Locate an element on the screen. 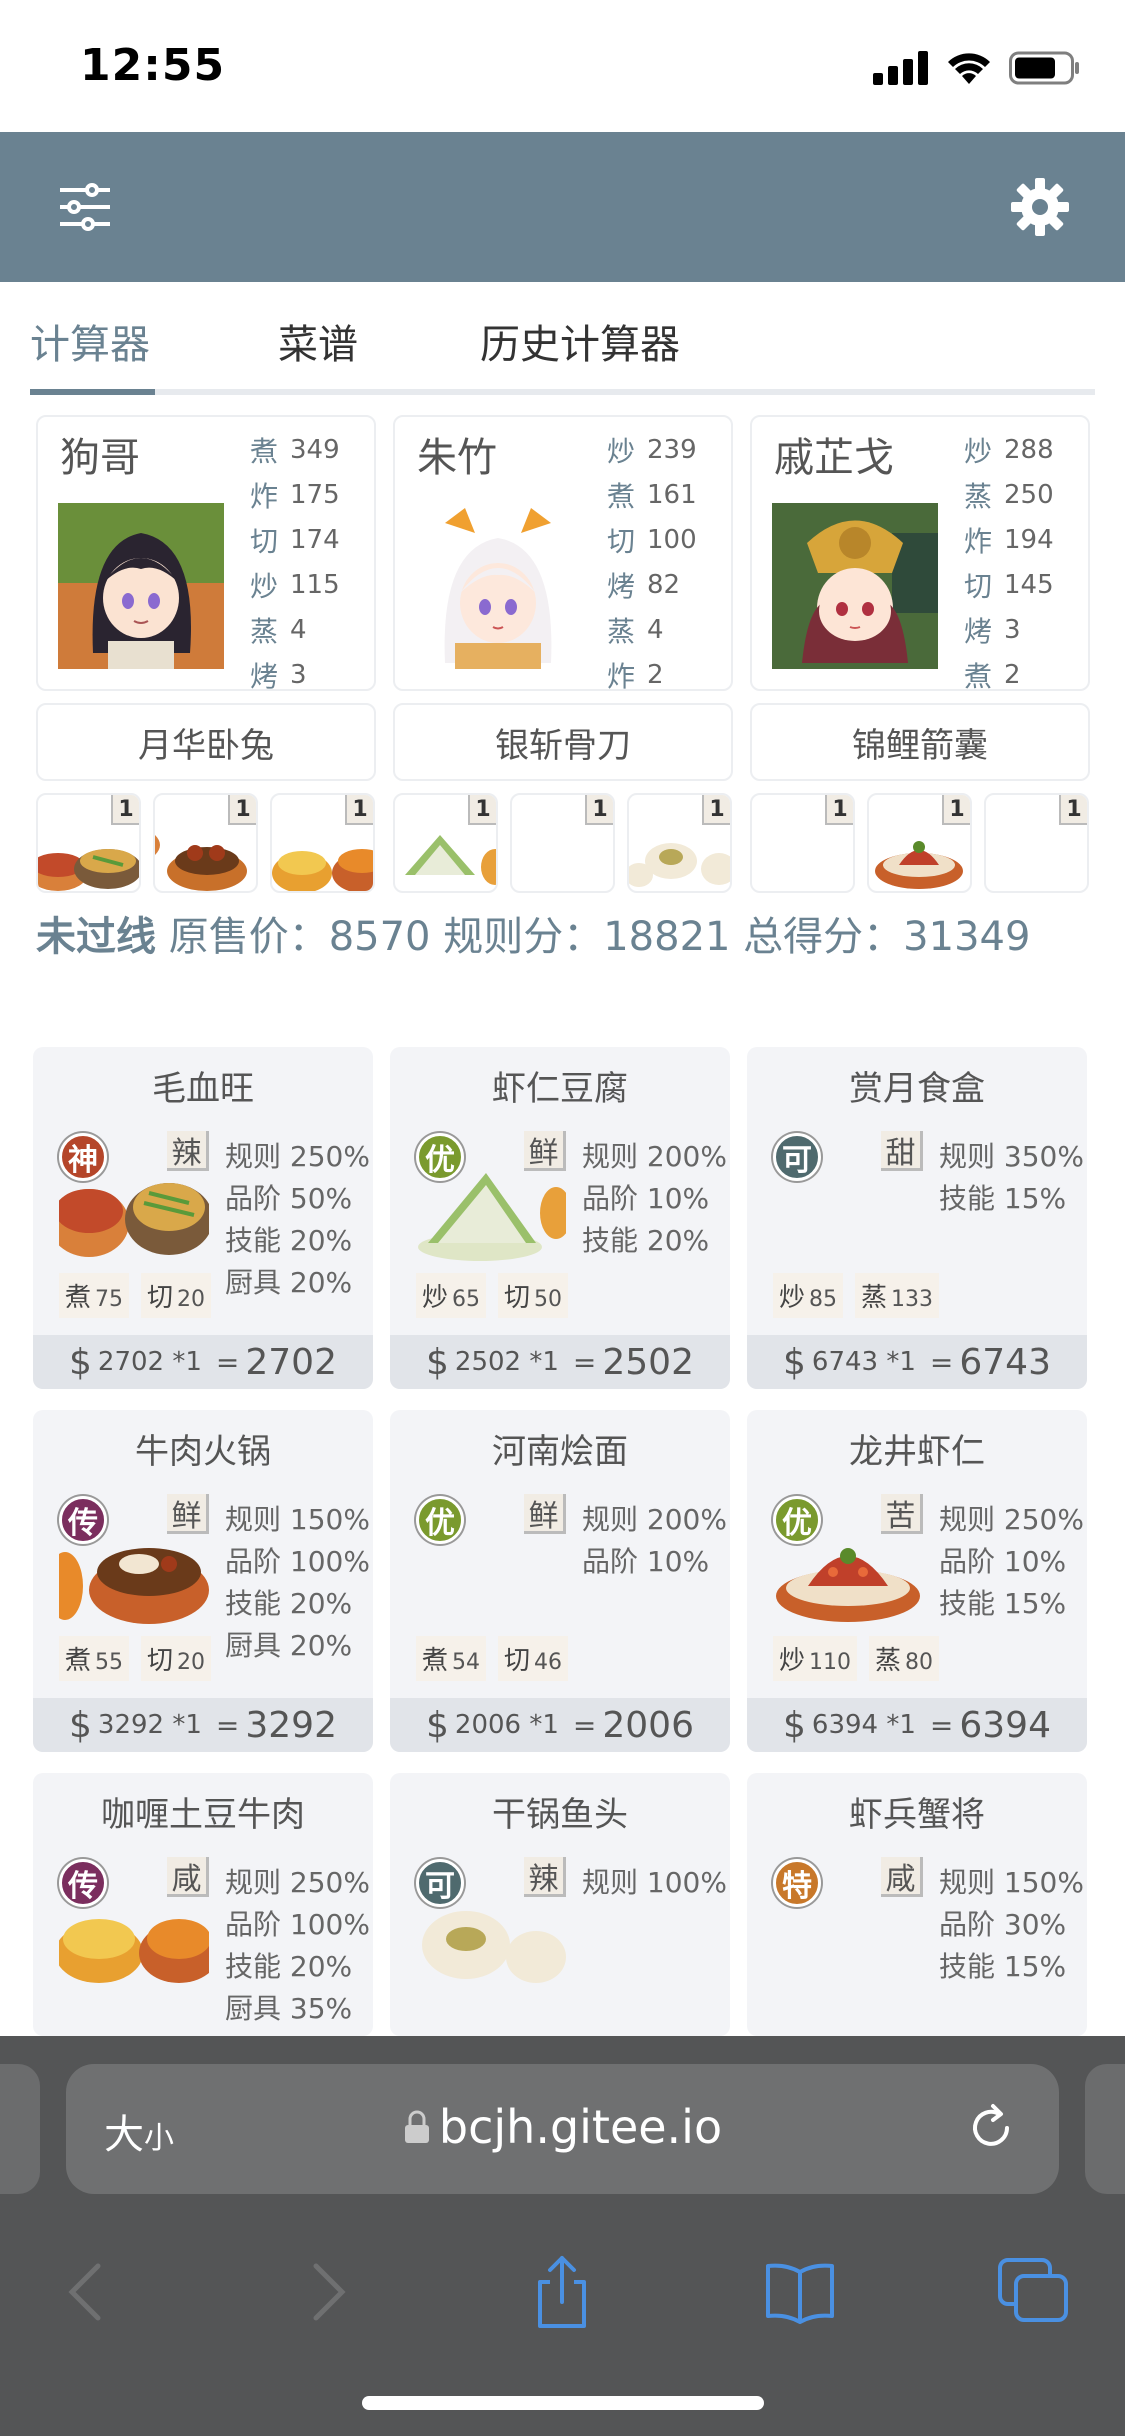 This screenshot has width=1125, height=2436. skill-value: 2 is located at coordinates (1012, 674).